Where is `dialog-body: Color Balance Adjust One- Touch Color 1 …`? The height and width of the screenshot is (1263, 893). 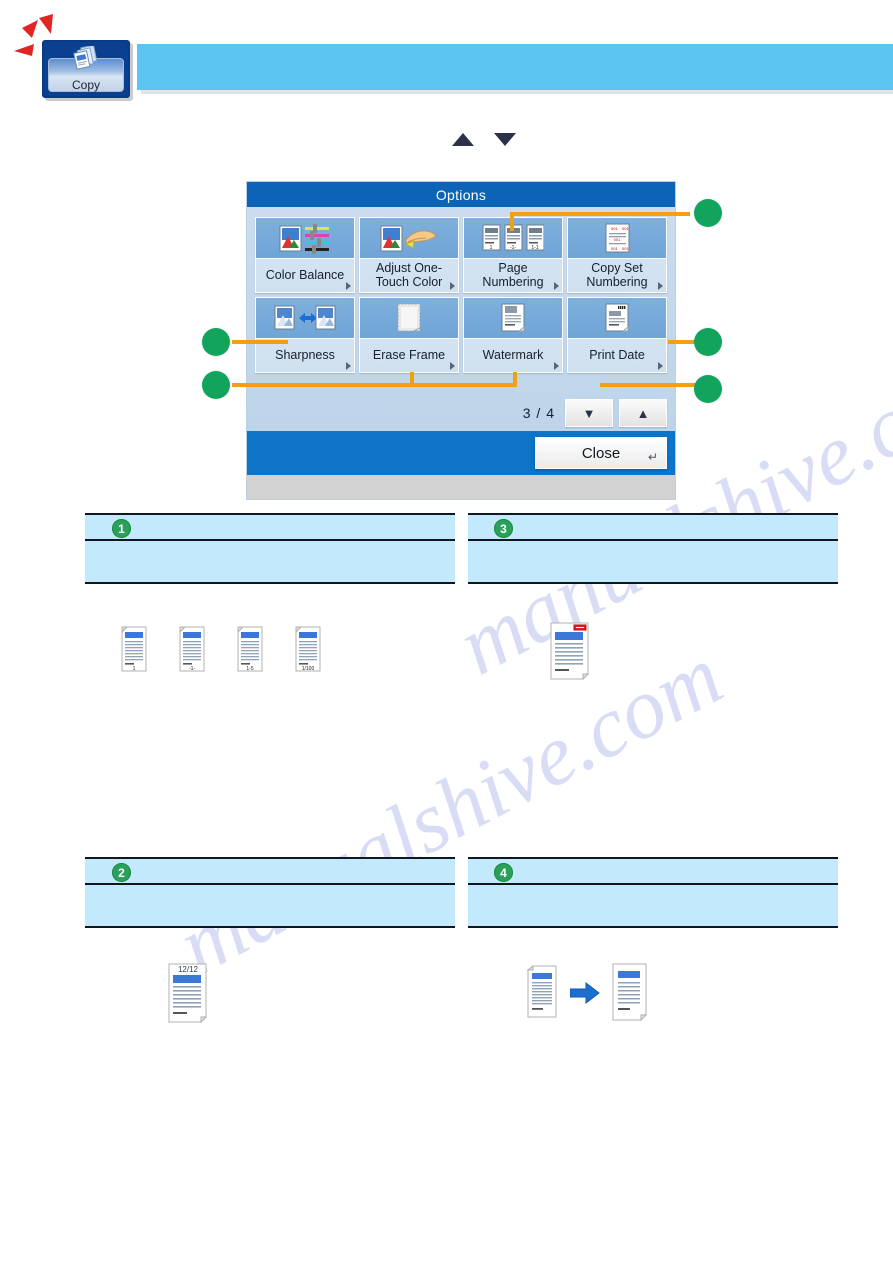 dialog-body: Color Balance Adjust One- Touch Color 1 … is located at coordinates (461, 319).